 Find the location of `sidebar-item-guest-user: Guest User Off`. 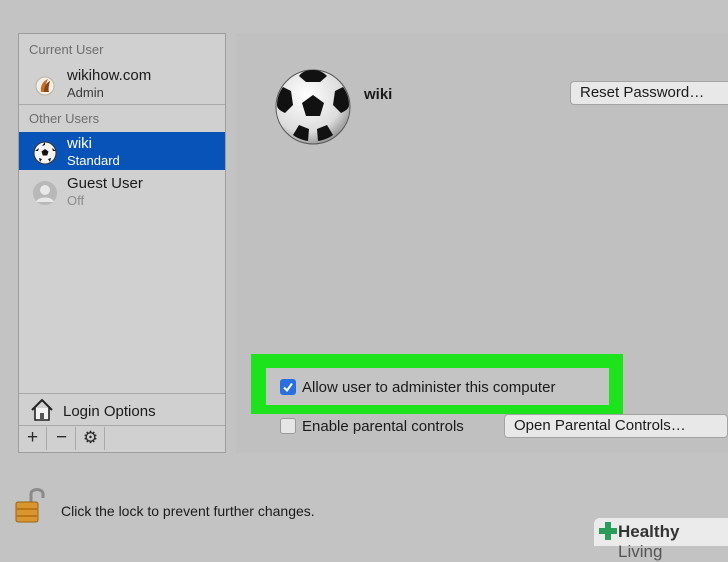

sidebar-item-guest-user: Guest User Off is located at coordinates (122, 191).